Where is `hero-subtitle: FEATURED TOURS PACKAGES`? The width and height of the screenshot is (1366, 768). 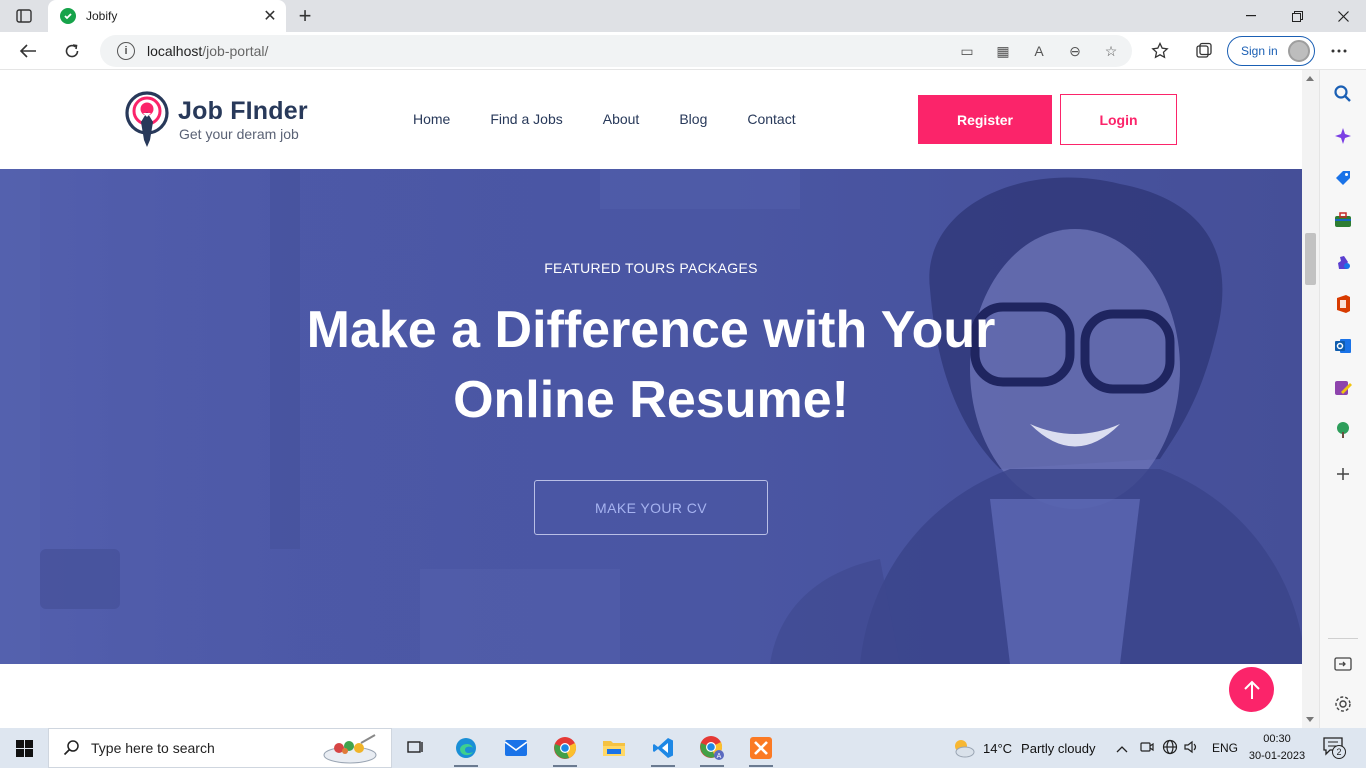 hero-subtitle: FEATURED TOURS PACKAGES is located at coordinates (651, 268).